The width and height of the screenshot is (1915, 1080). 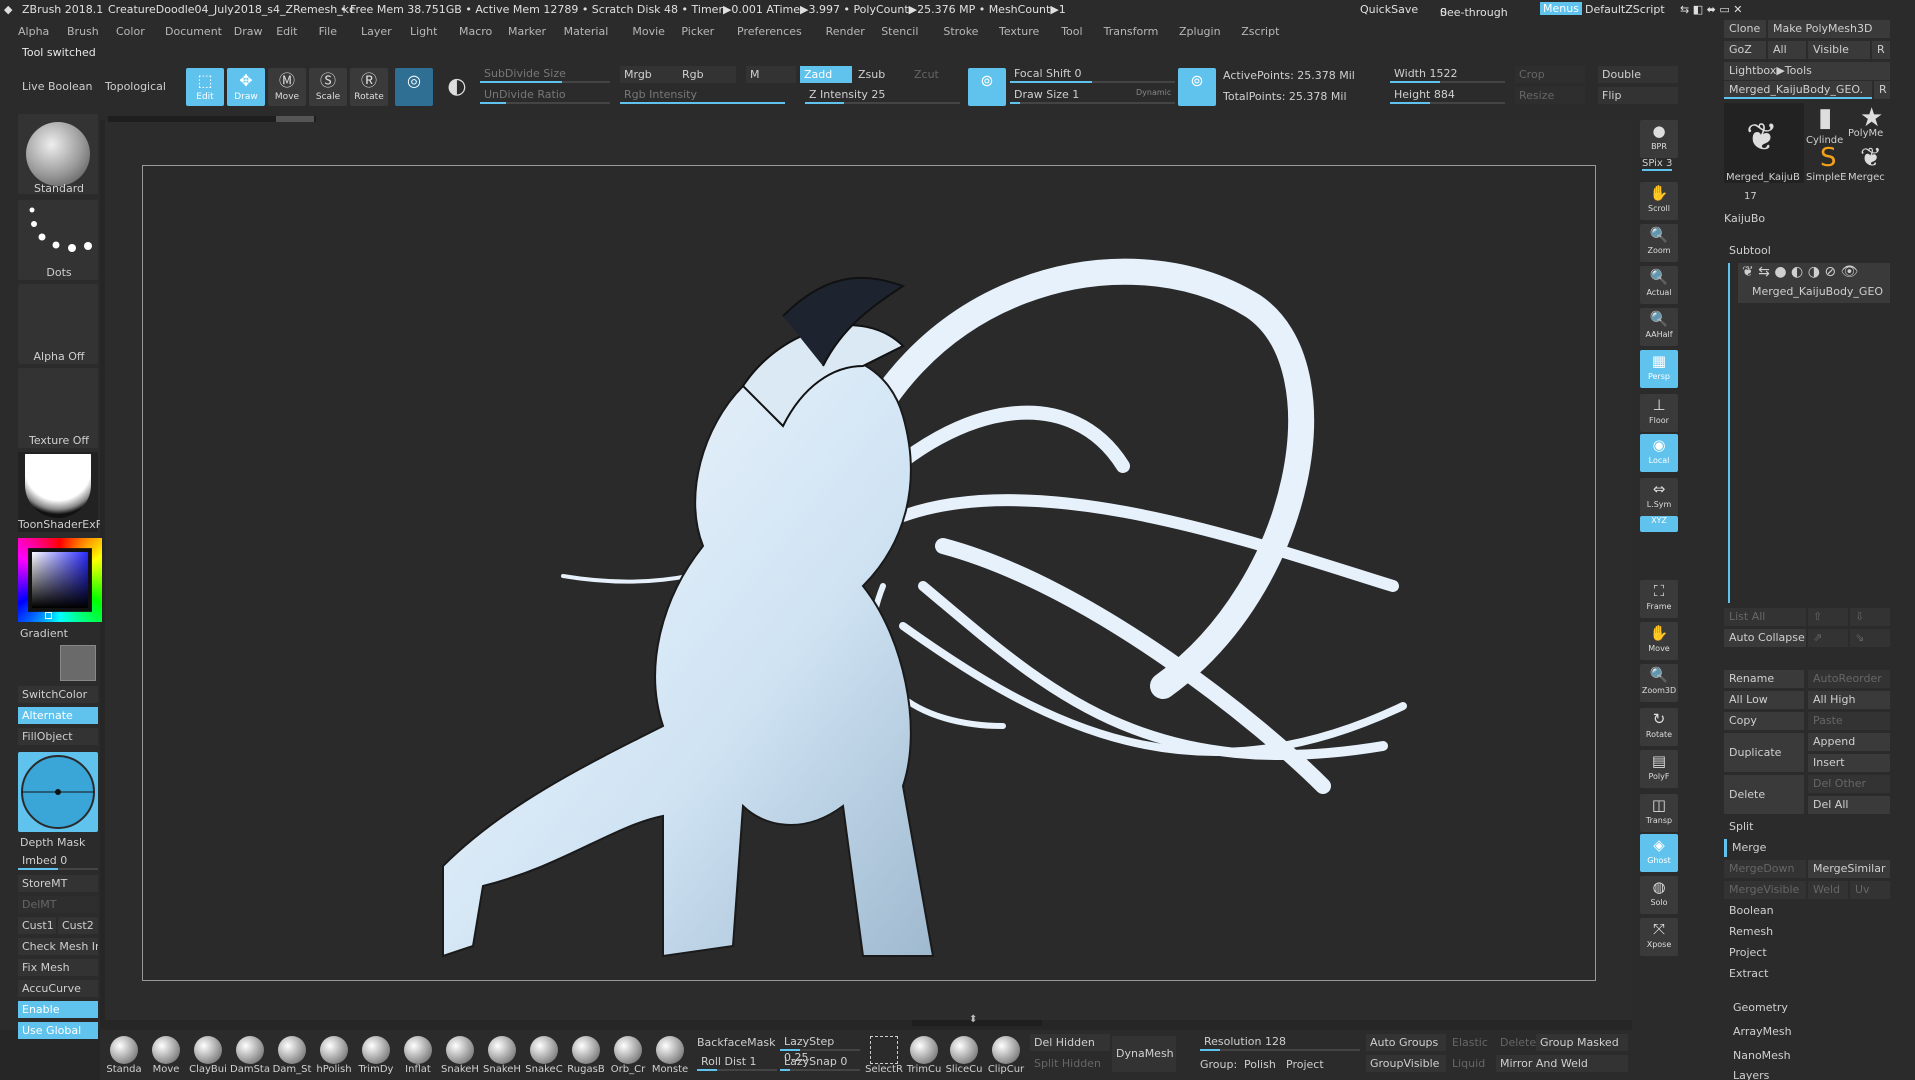 I want to click on move-out-button: ⇘, so click(x=1870, y=638).